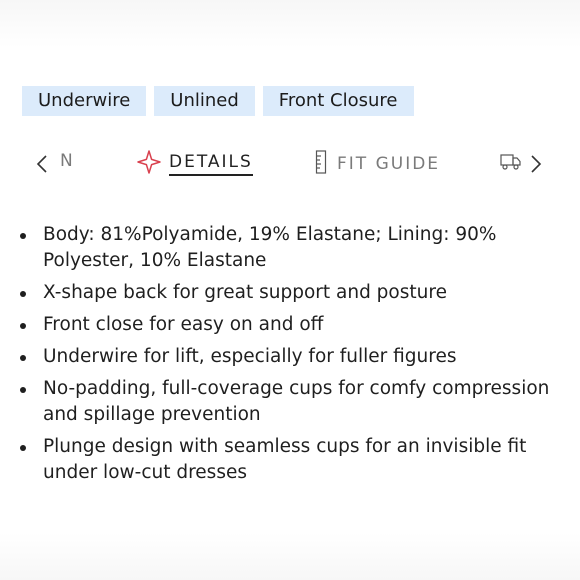 This screenshot has width=580, height=580. Describe the element at coordinates (42, 164) in the screenshot. I see `chevron-left-icon` at that location.